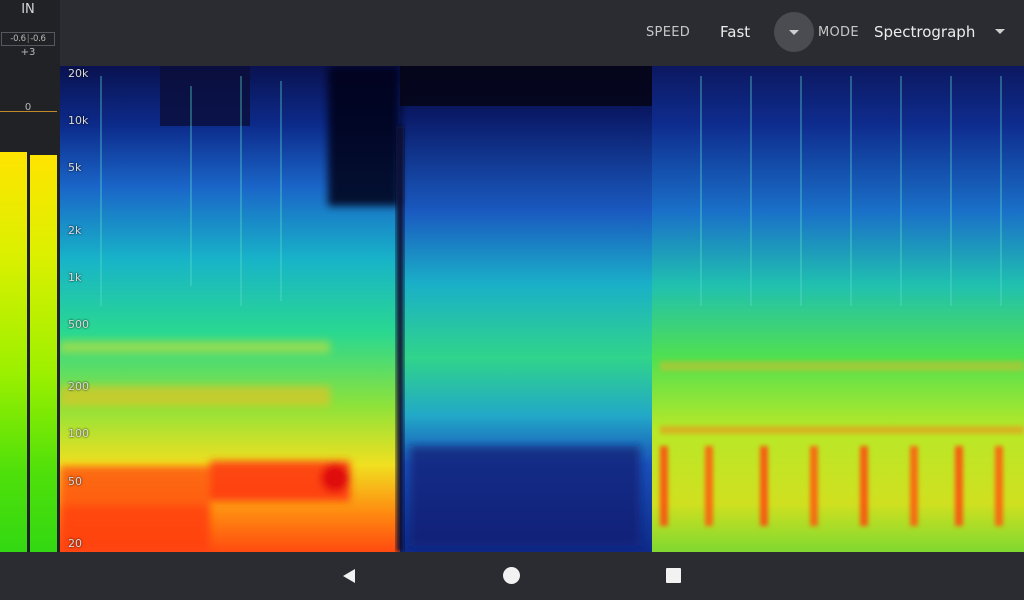 The width and height of the screenshot is (1024, 600). What do you see at coordinates (28, 9) in the screenshot?
I see `meter-title: IN` at bounding box center [28, 9].